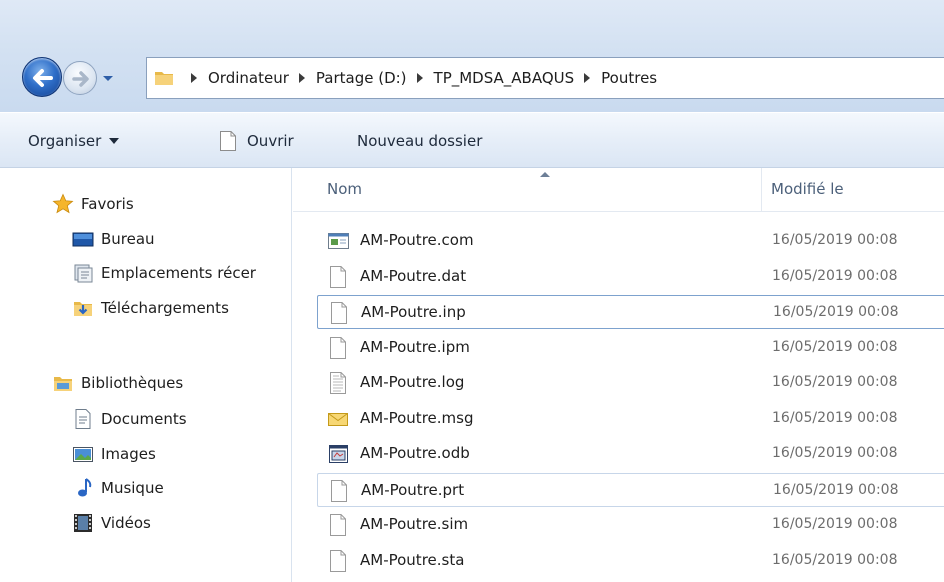  What do you see at coordinates (761, 190) in the screenshot?
I see `column-divider` at bounding box center [761, 190].